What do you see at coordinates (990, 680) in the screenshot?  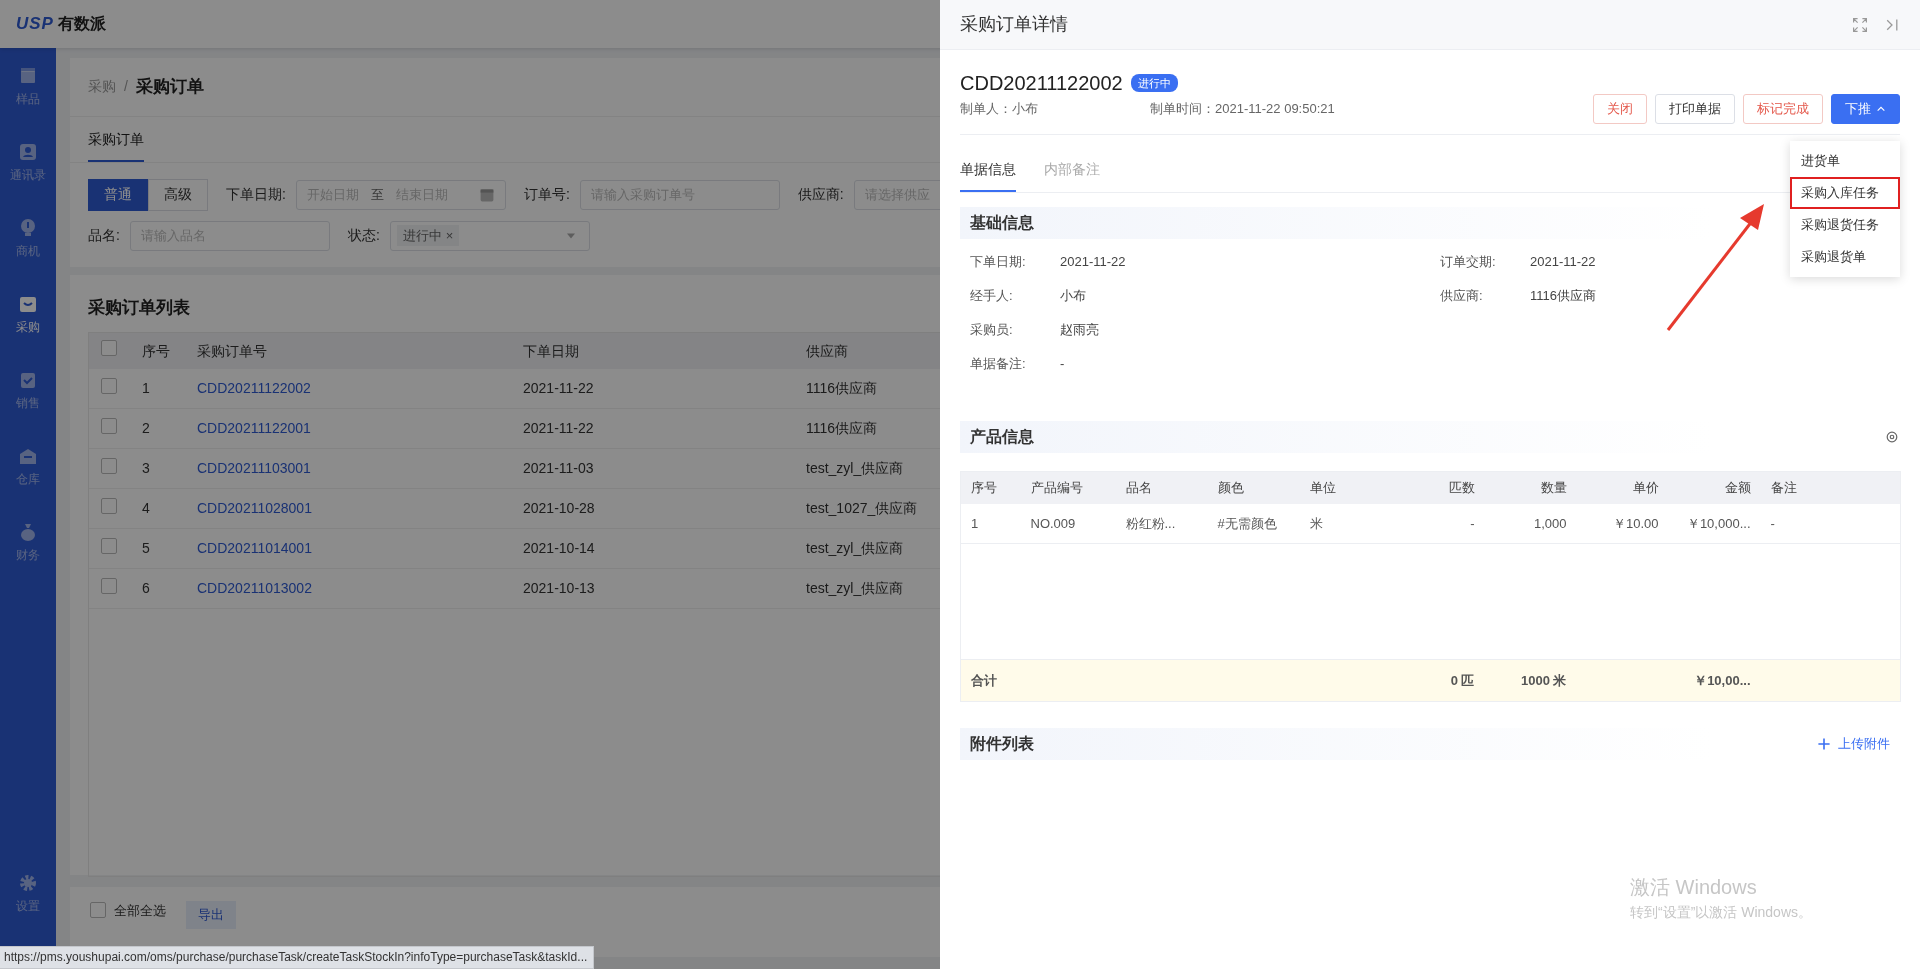 I see `total-cell: 合计` at bounding box center [990, 680].